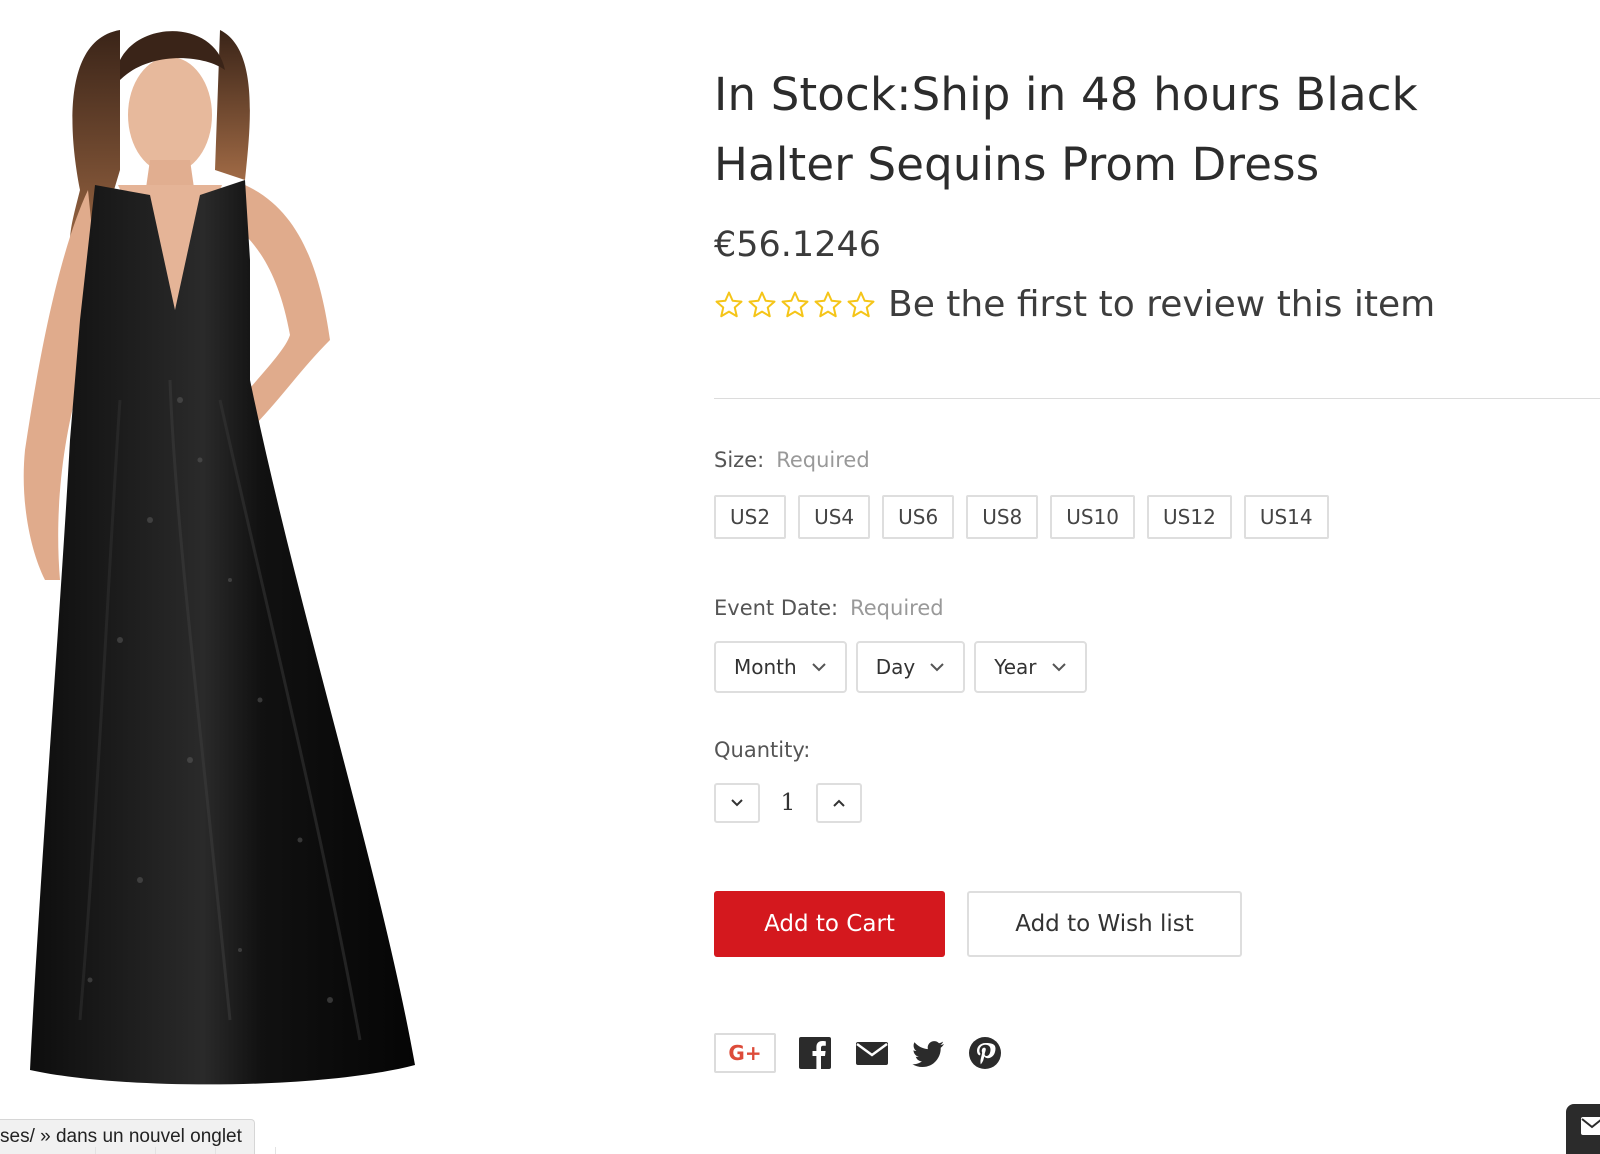 Image resolution: width=1600 pixels, height=1154 pixels. Describe the element at coordinates (1157, 1053) in the screenshot. I see `social-share: G+` at that location.